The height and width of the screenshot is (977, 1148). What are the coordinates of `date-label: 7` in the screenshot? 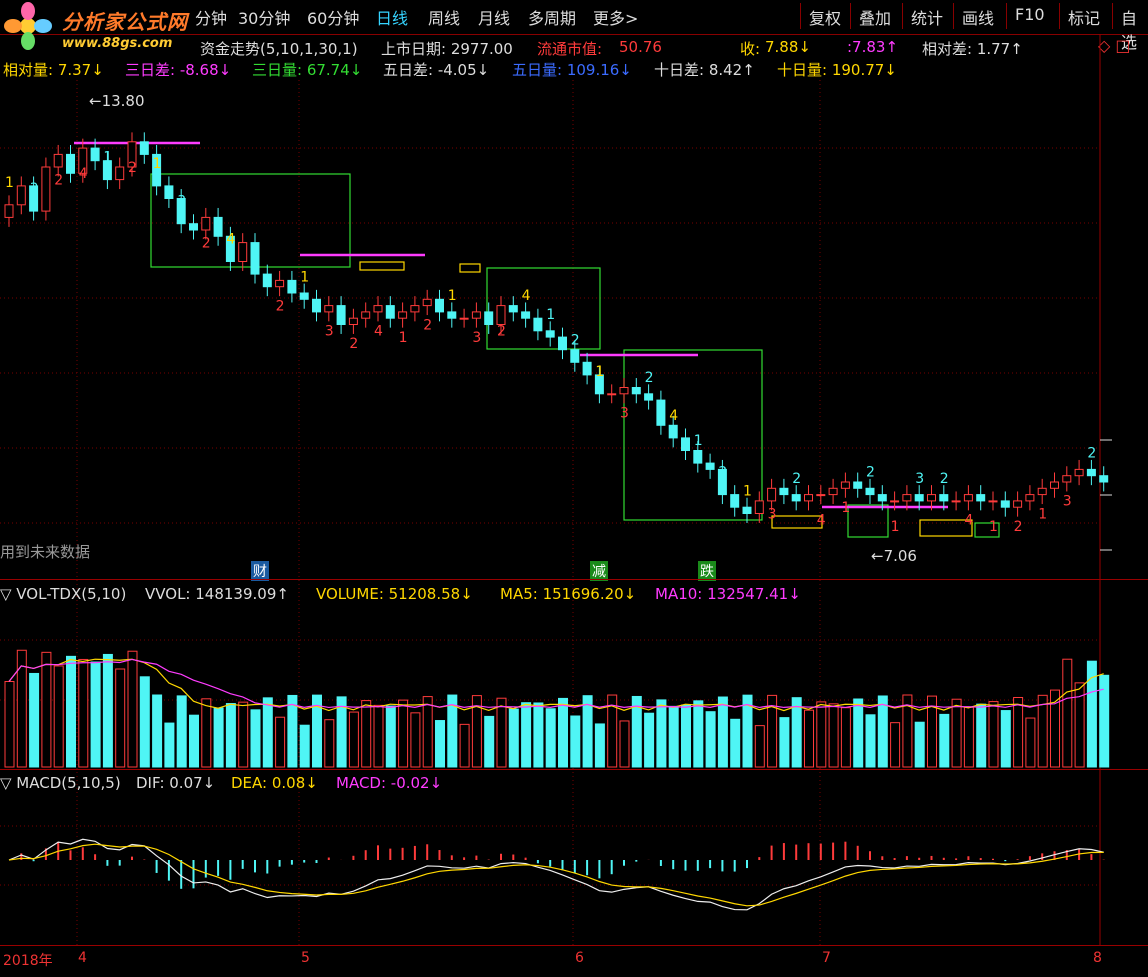 It's located at (826, 958).